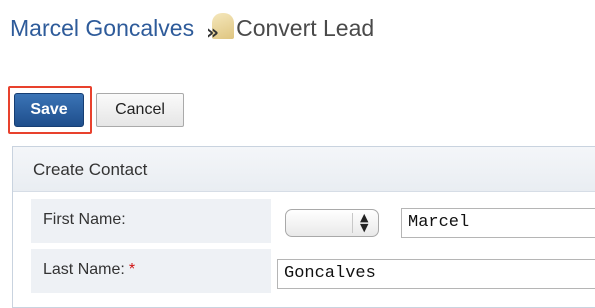 The height and width of the screenshot is (308, 595). Describe the element at coordinates (140, 110) in the screenshot. I see `cancel-button: Cancel` at that location.